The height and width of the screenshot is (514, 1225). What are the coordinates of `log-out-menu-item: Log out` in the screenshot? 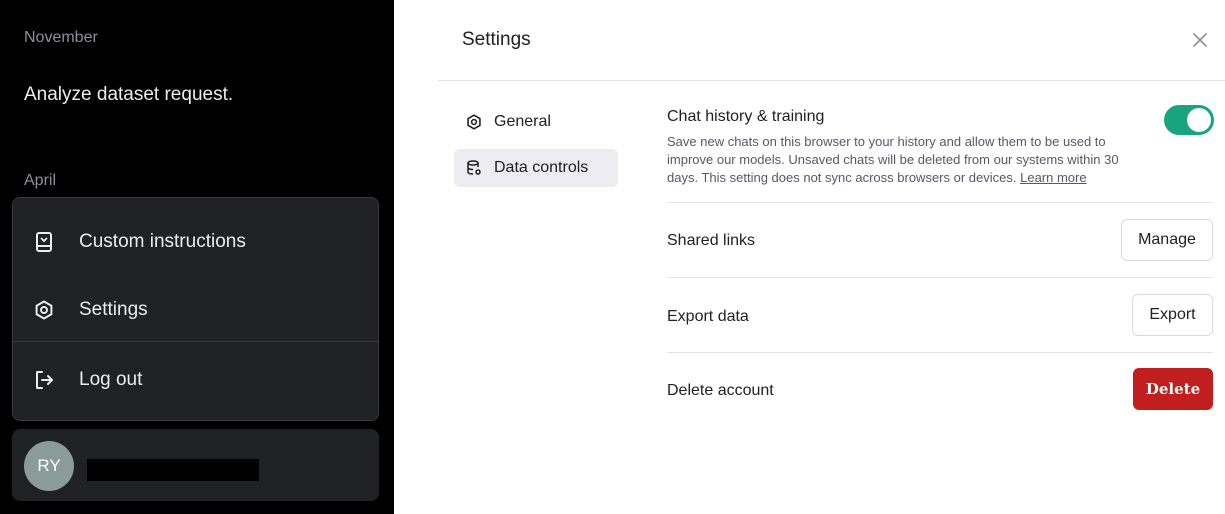 It's located at (195, 380).